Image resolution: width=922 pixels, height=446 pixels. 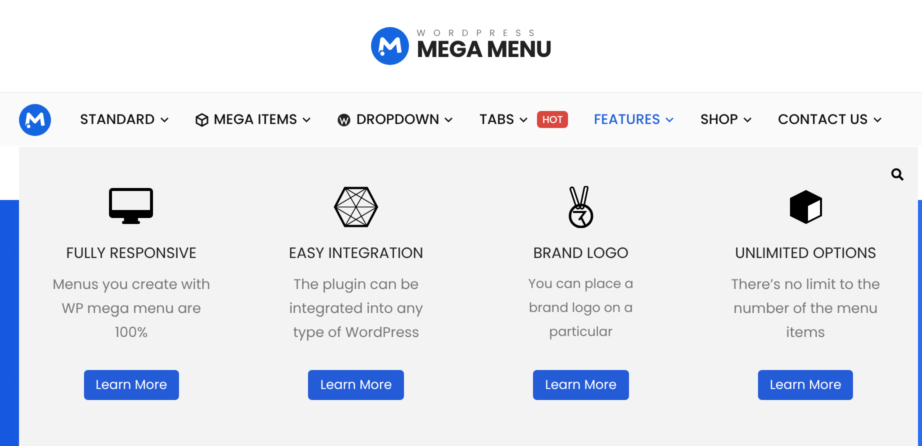 What do you see at coordinates (634, 119) in the screenshot?
I see `nav-item: FEATURES` at bounding box center [634, 119].